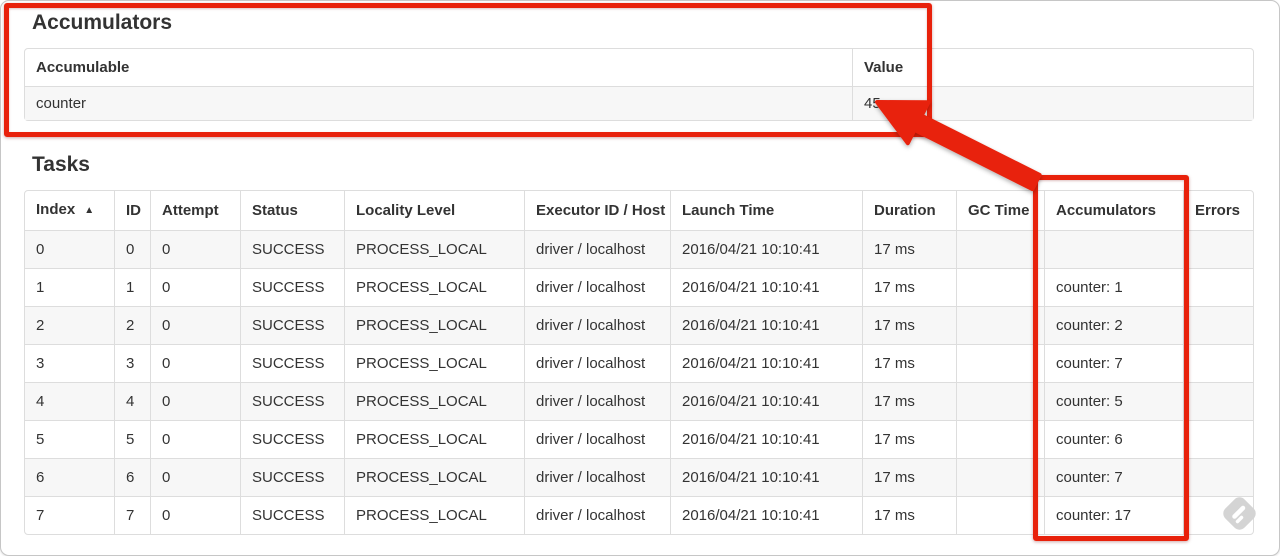 The image size is (1280, 556). What do you see at coordinates (1113, 325) in the screenshot?
I see `task-cell-accumulators: counter: 2` at bounding box center [1113, 325].